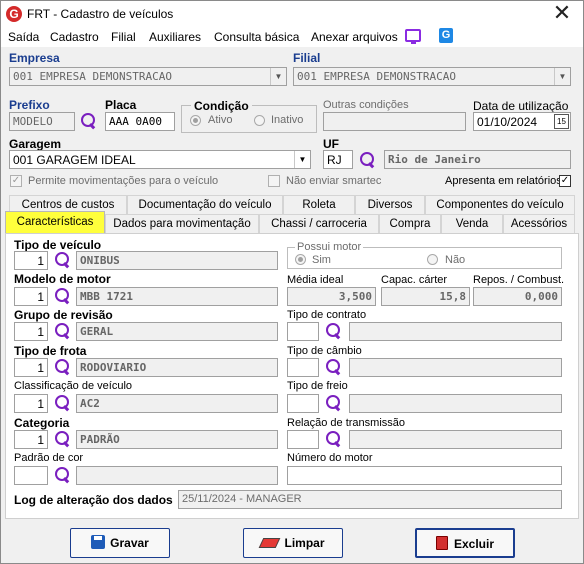 The width and height of the screenshot is (584, 564). I want to click on tipo-veiculo-display: ONIBUS, so click(177, 260).